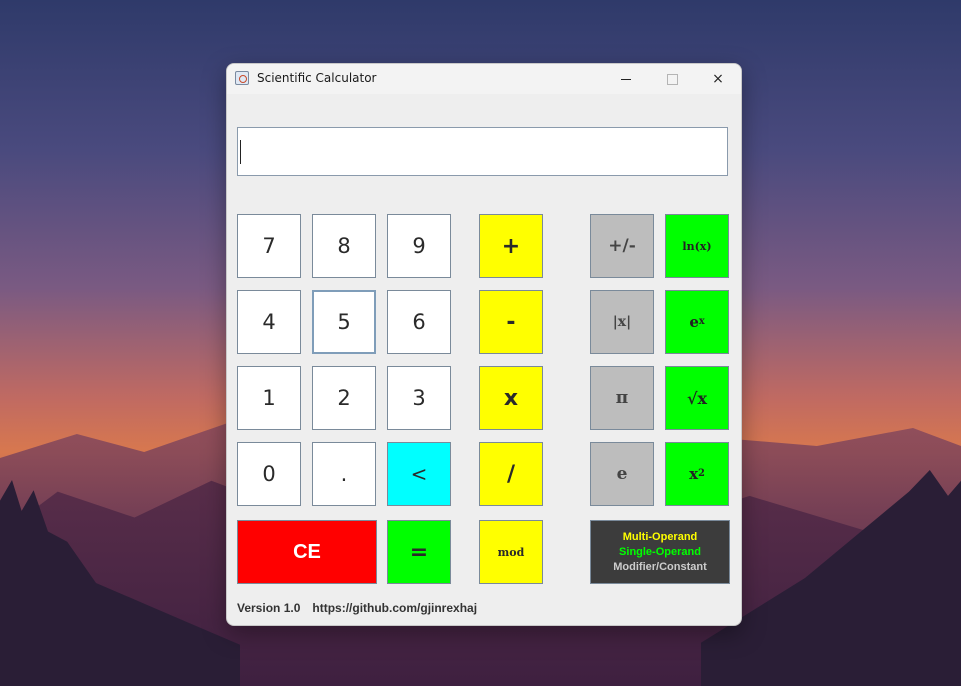 The height and width of the screenshot is (686, 961). I want to click on legend-multi-operand: Multi-Operand, so click(660, 536).